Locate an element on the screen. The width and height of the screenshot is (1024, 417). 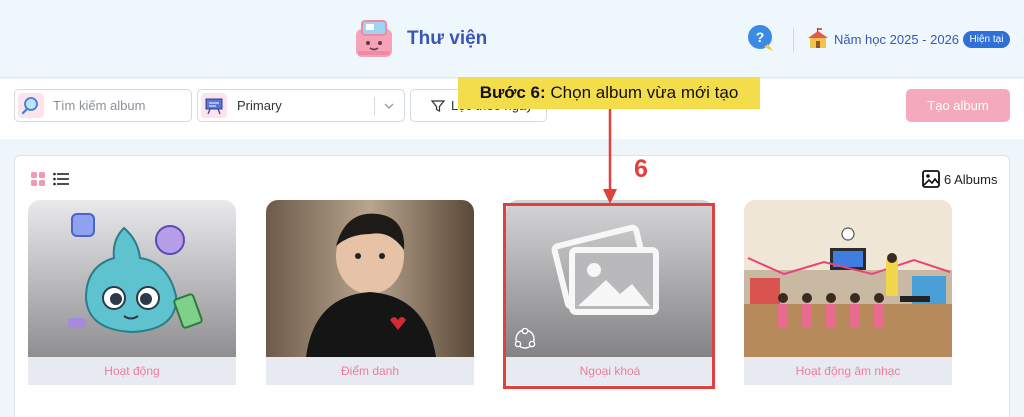
chevron-down-icon is located at coordinates (389, 106).